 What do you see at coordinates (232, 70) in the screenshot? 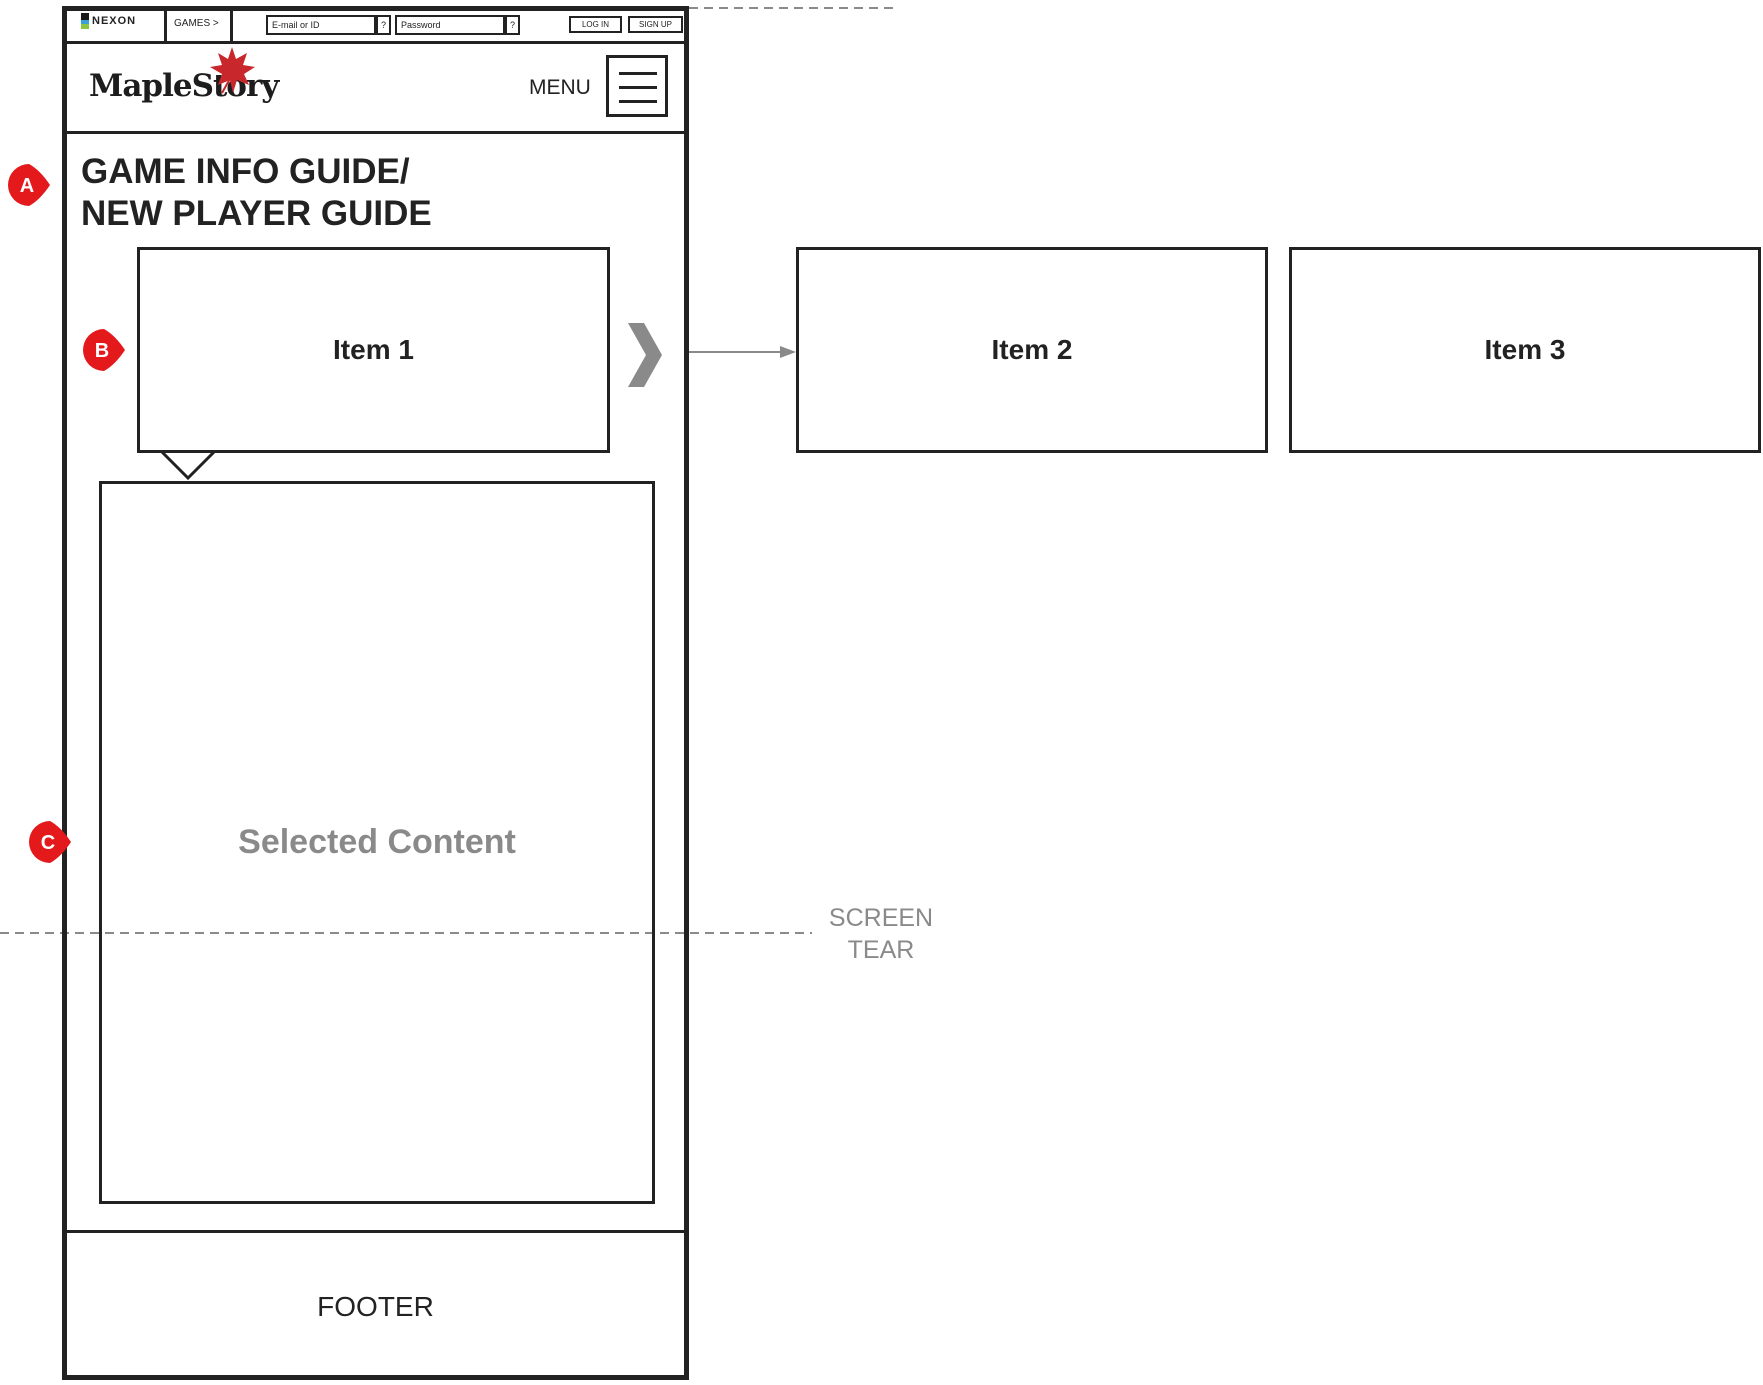
I see `maple-leaf-icon` at bounding box center [232, 70].